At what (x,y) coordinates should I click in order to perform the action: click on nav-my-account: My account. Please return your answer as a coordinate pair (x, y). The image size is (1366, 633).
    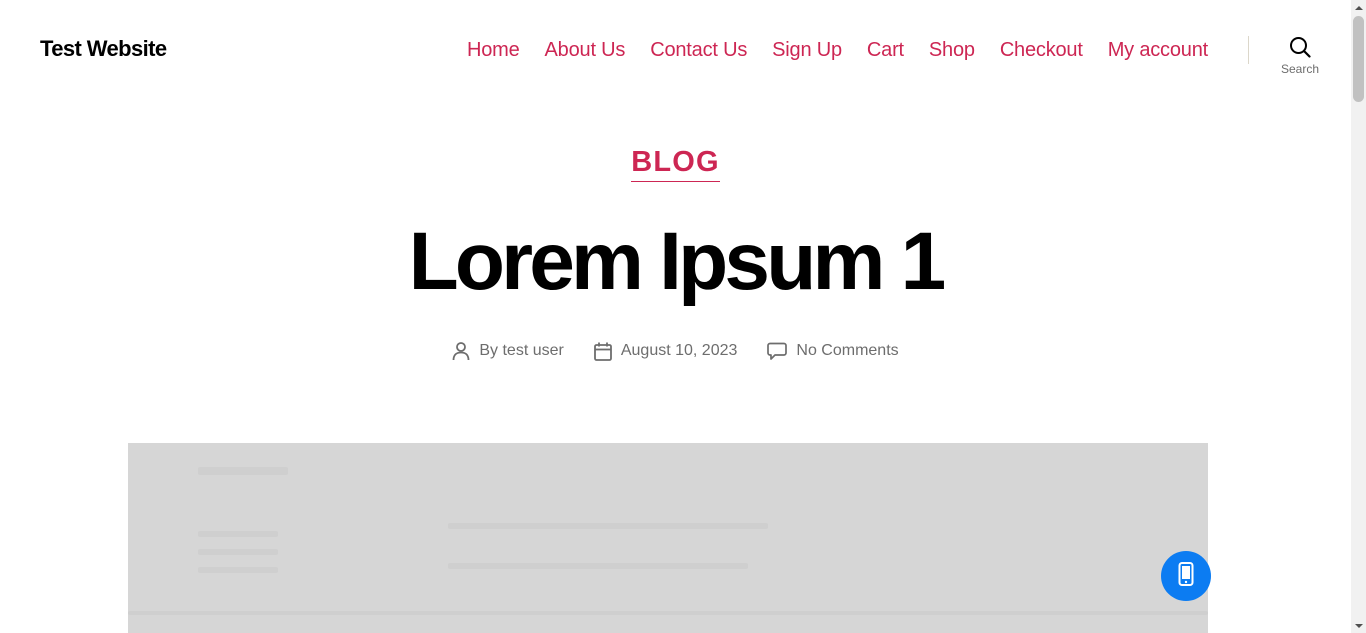
    Looking at the image, I should click on (1158, 50).